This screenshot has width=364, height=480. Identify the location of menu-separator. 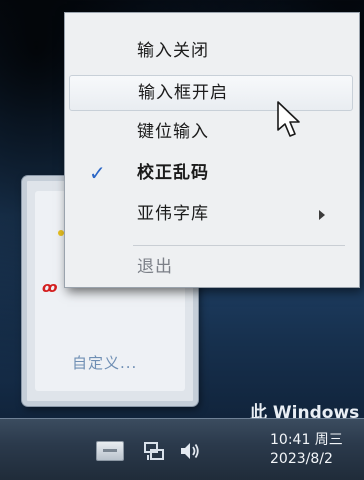
(239, 245).